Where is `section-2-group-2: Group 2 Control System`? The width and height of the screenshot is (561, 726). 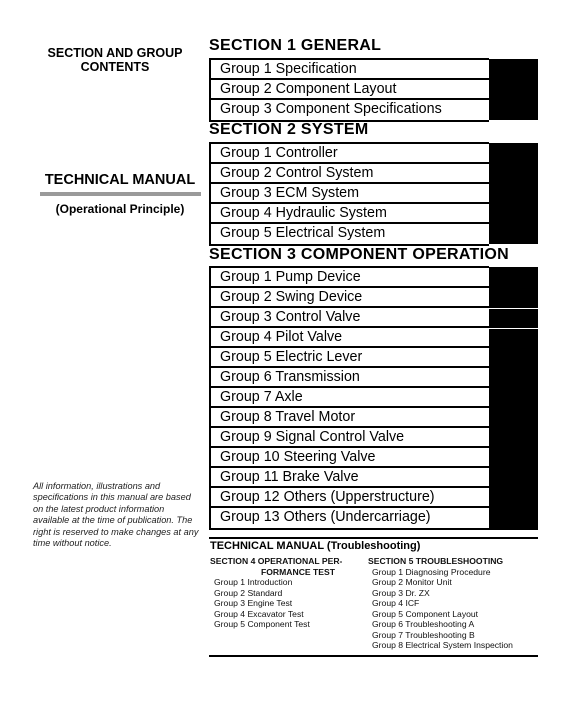 section-2-group-2: Group 2 Control System is located at coordinates (350, 174).